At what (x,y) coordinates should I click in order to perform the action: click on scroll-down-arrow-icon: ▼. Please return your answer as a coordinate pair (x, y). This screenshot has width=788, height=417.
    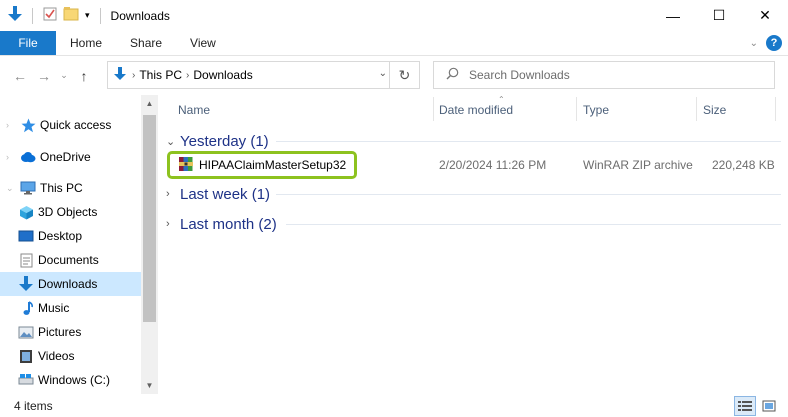
    Looking at the image, I should click on (149, 385).